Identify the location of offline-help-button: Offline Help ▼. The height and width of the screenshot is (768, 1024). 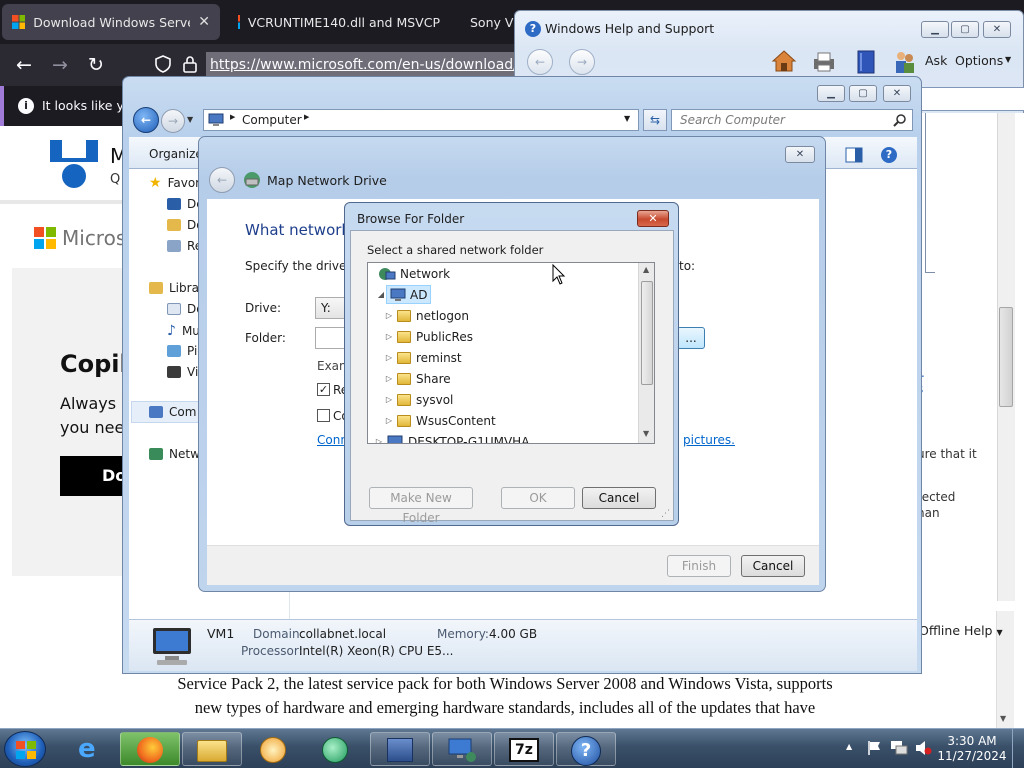
(961, 630).